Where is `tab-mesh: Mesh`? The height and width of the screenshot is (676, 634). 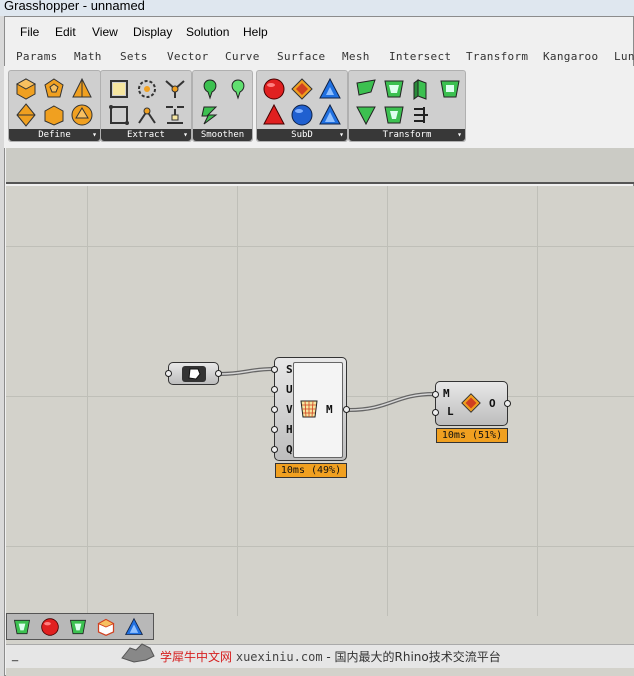
tab-mesh: Mesh is located at coordinates (356, 56).